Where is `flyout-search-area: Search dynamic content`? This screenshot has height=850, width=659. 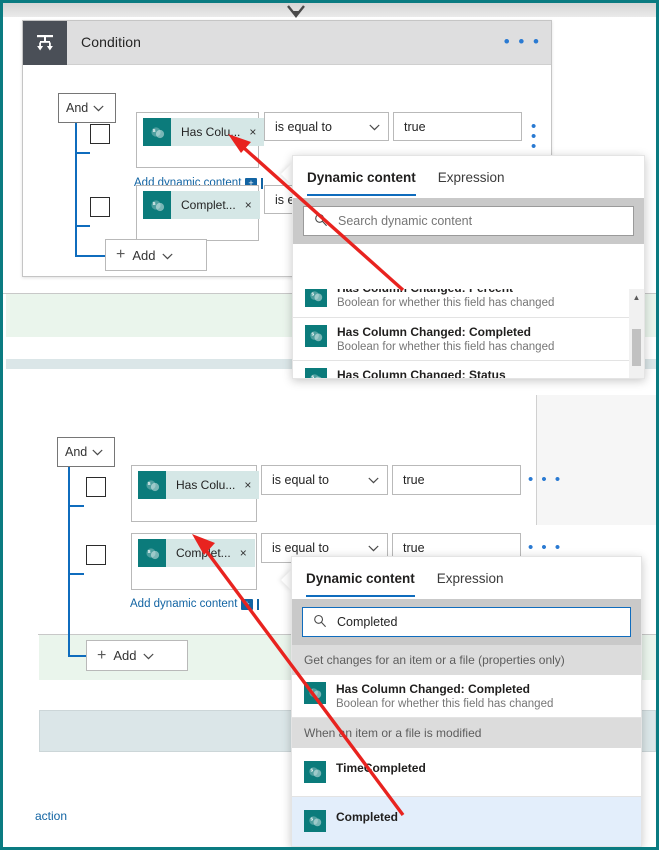
flyout-search-area: Search dynamic content is located at coordinates (468, 221).